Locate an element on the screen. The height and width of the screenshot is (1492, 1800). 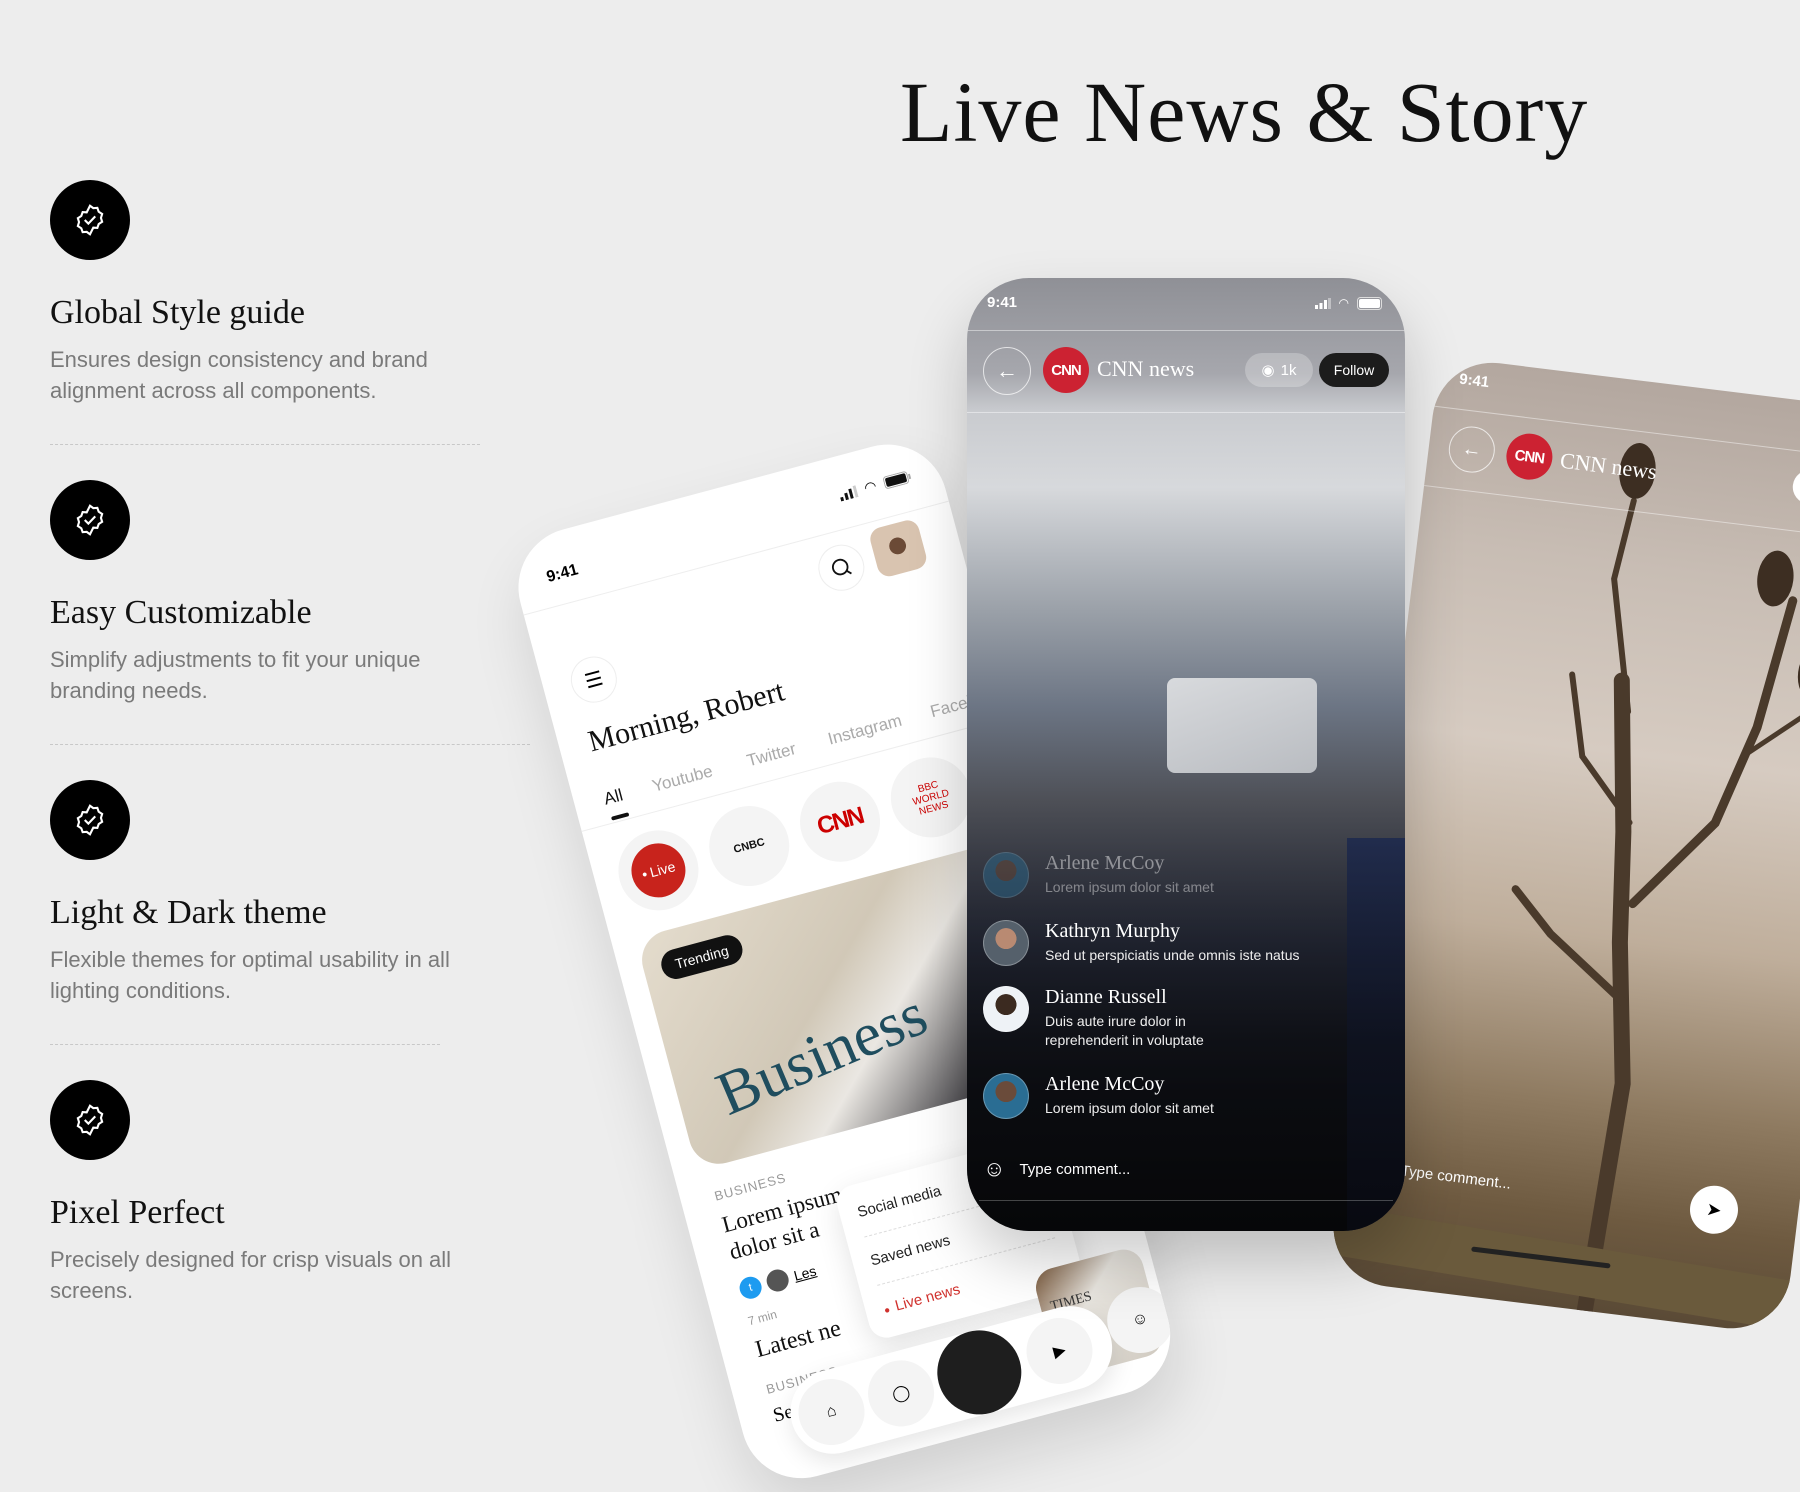
user-icon: ☺ is located at coordinates (1140, 1319).